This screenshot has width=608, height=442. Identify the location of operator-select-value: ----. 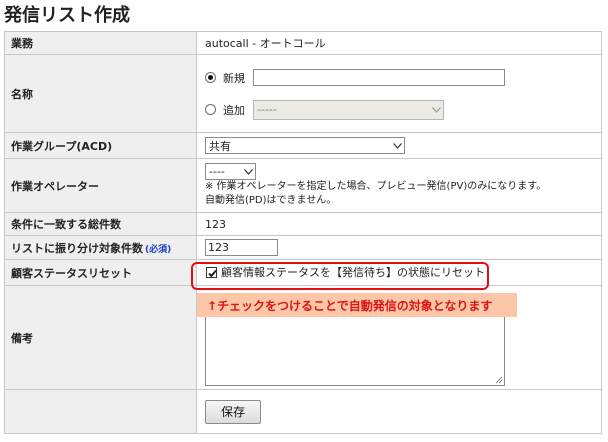
(217, 171).